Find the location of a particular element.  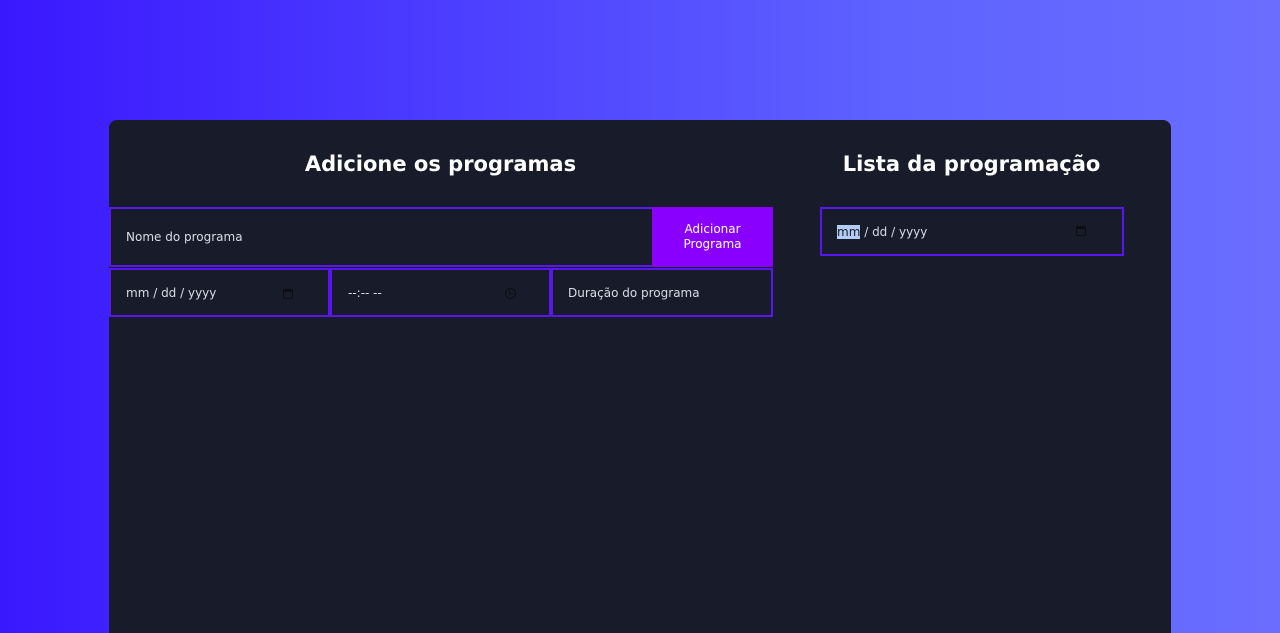

program-time-input: --:-- -- is located at coordinates (440, 292).